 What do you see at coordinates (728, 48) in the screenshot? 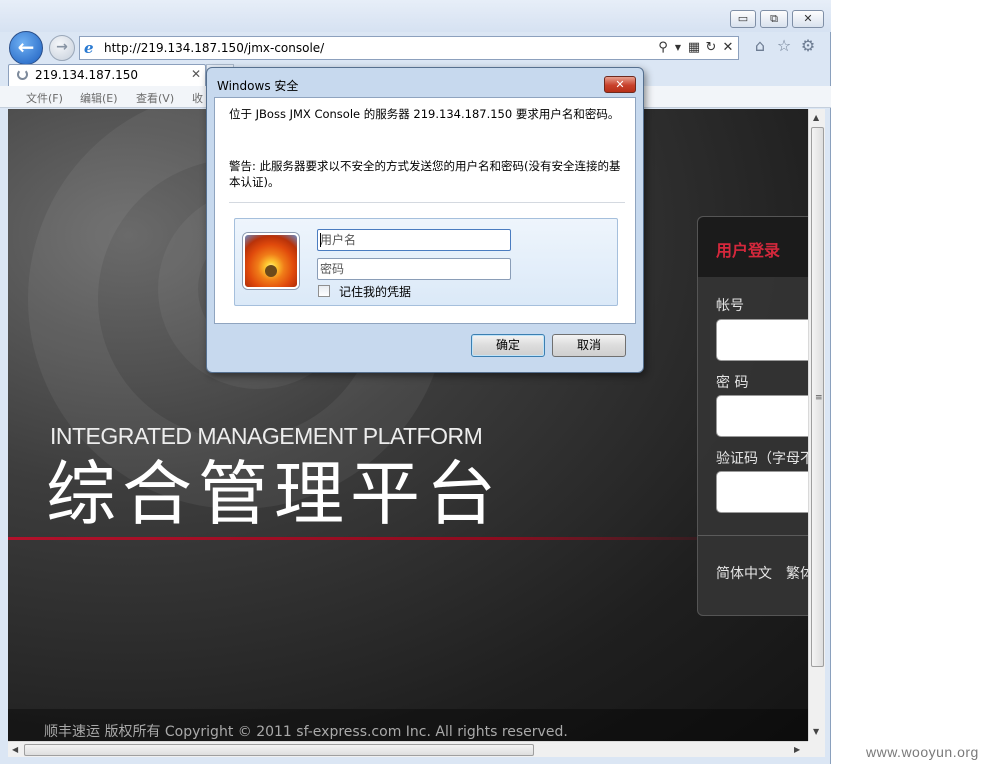
I see `stop-icon: ✕` at bounding box center [728, 48].